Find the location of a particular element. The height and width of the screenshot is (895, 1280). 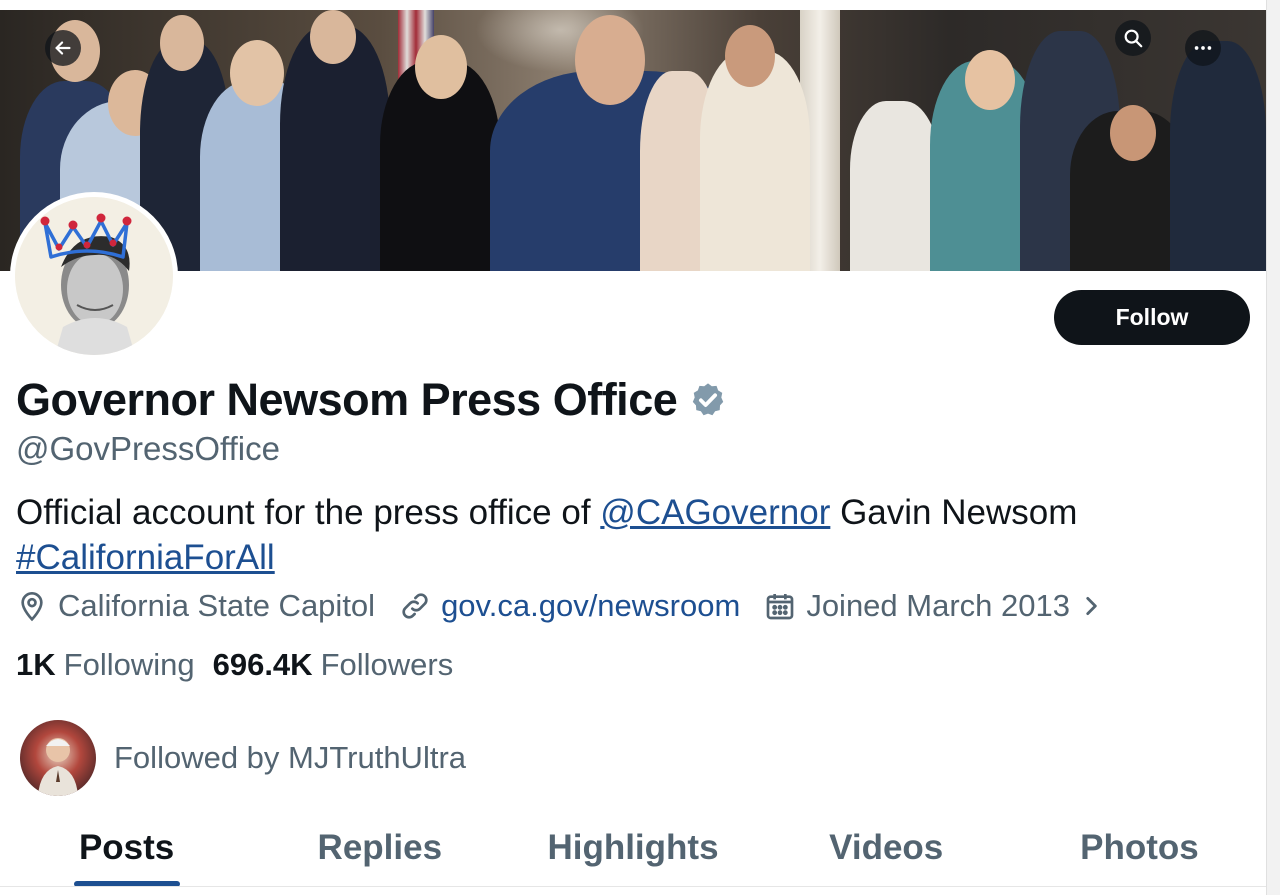

tab-replies: Replies is located at coordinates (379, 853).